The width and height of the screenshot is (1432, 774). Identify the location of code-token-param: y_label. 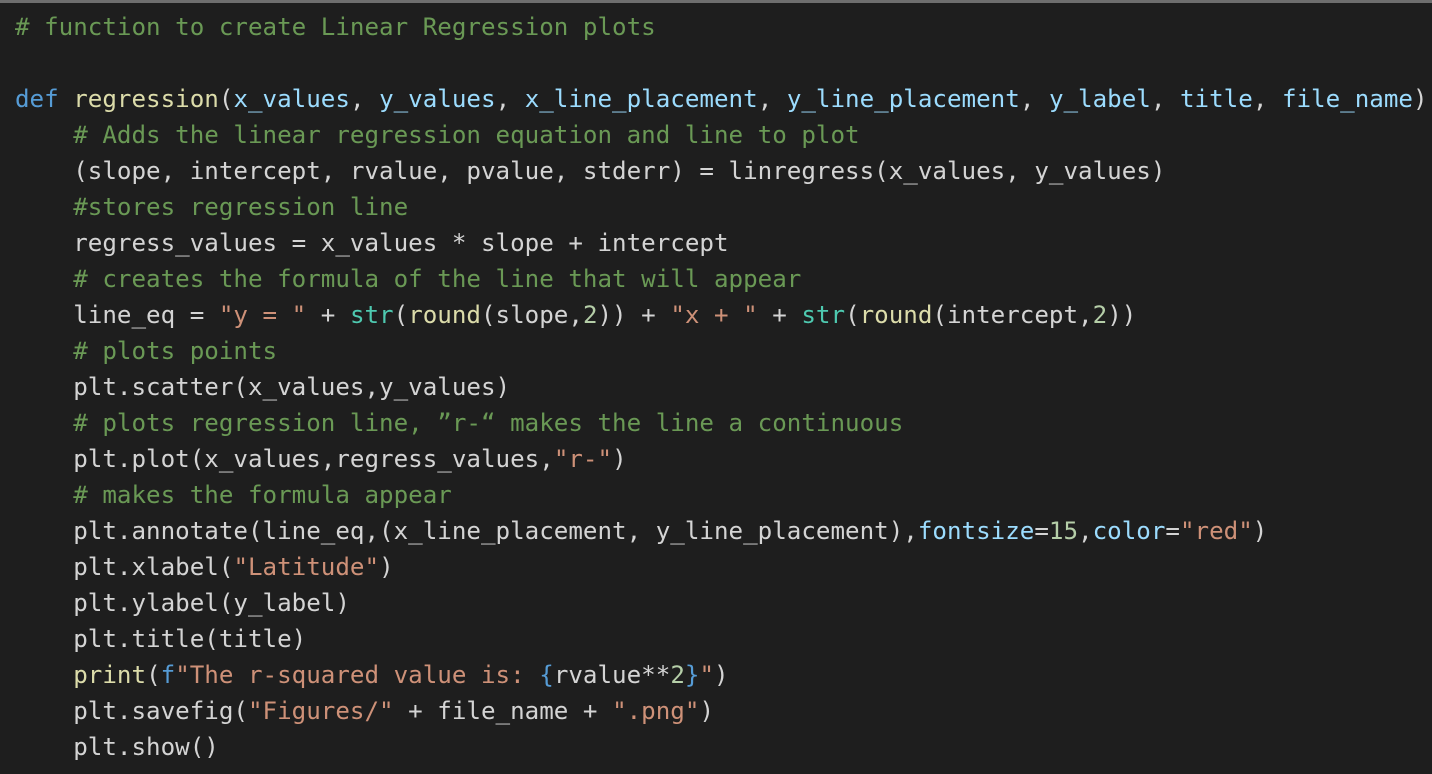
(1099, 99).